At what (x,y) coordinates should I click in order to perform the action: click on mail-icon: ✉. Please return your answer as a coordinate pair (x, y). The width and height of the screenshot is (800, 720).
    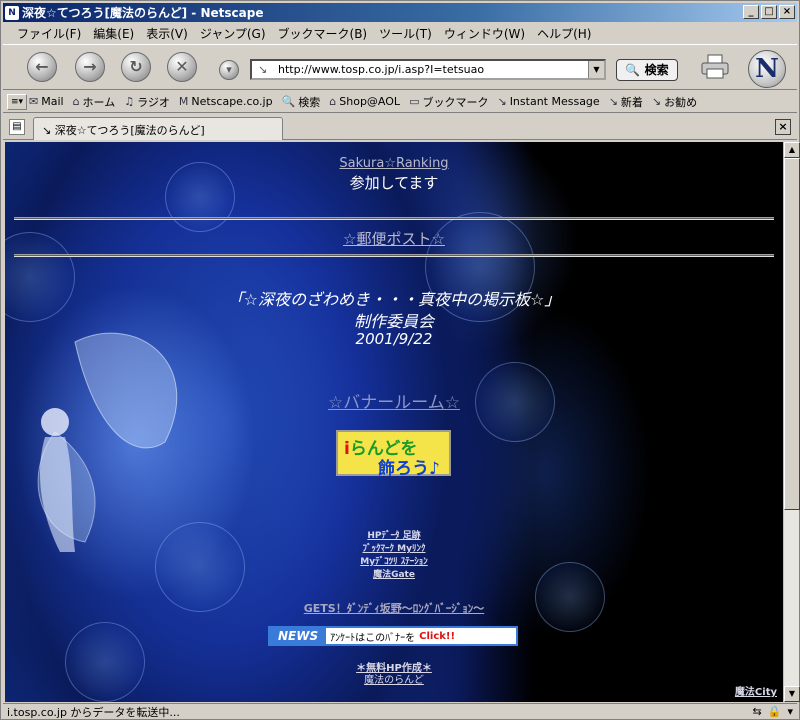
    Looking at the image, I should click on (34, 101).